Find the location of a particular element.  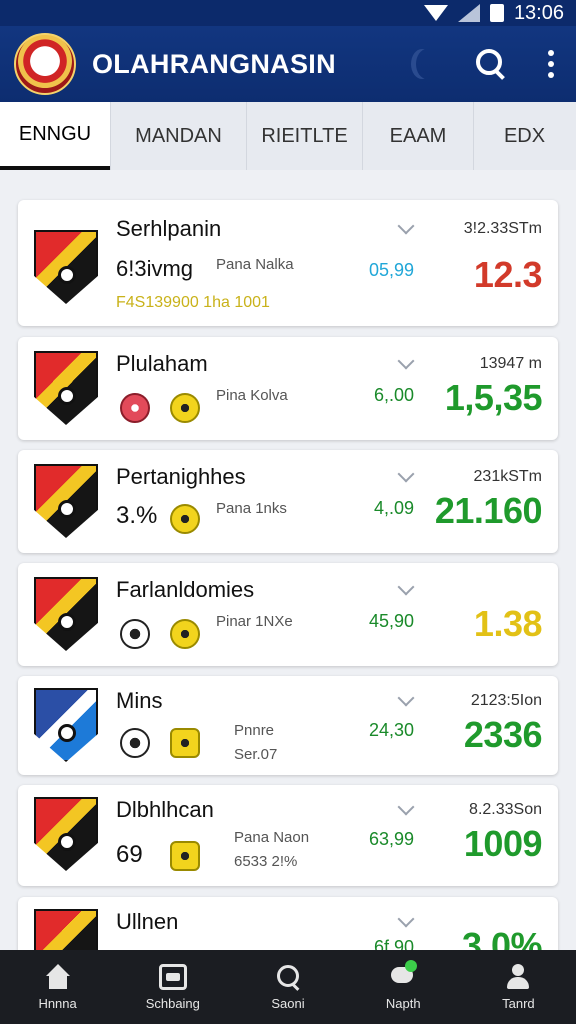

team-card: Ullnen 6f.90 3.0% is located at coordinates (288, 927).